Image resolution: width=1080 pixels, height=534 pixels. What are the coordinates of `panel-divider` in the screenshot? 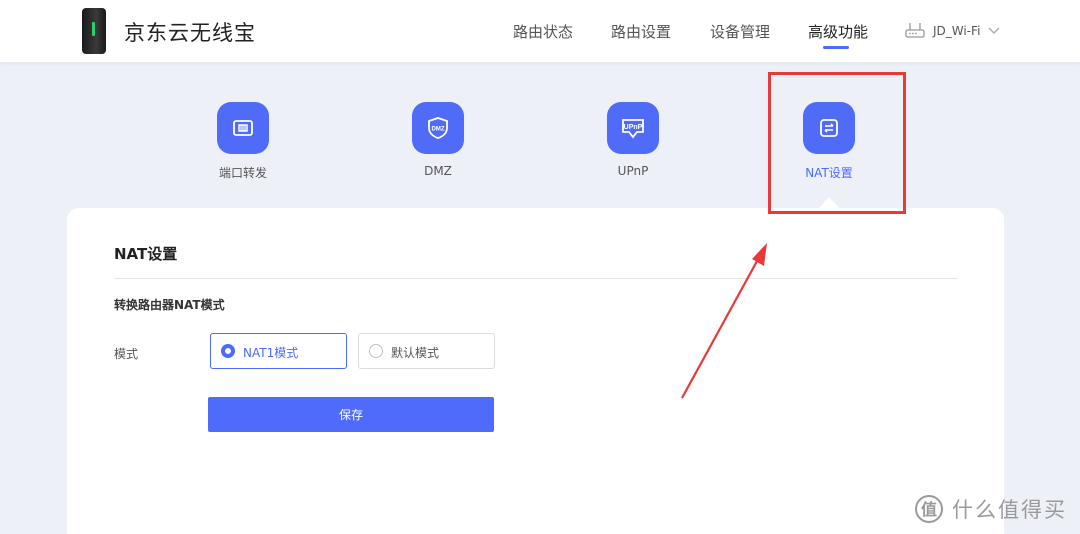 It's located at (536, 278).